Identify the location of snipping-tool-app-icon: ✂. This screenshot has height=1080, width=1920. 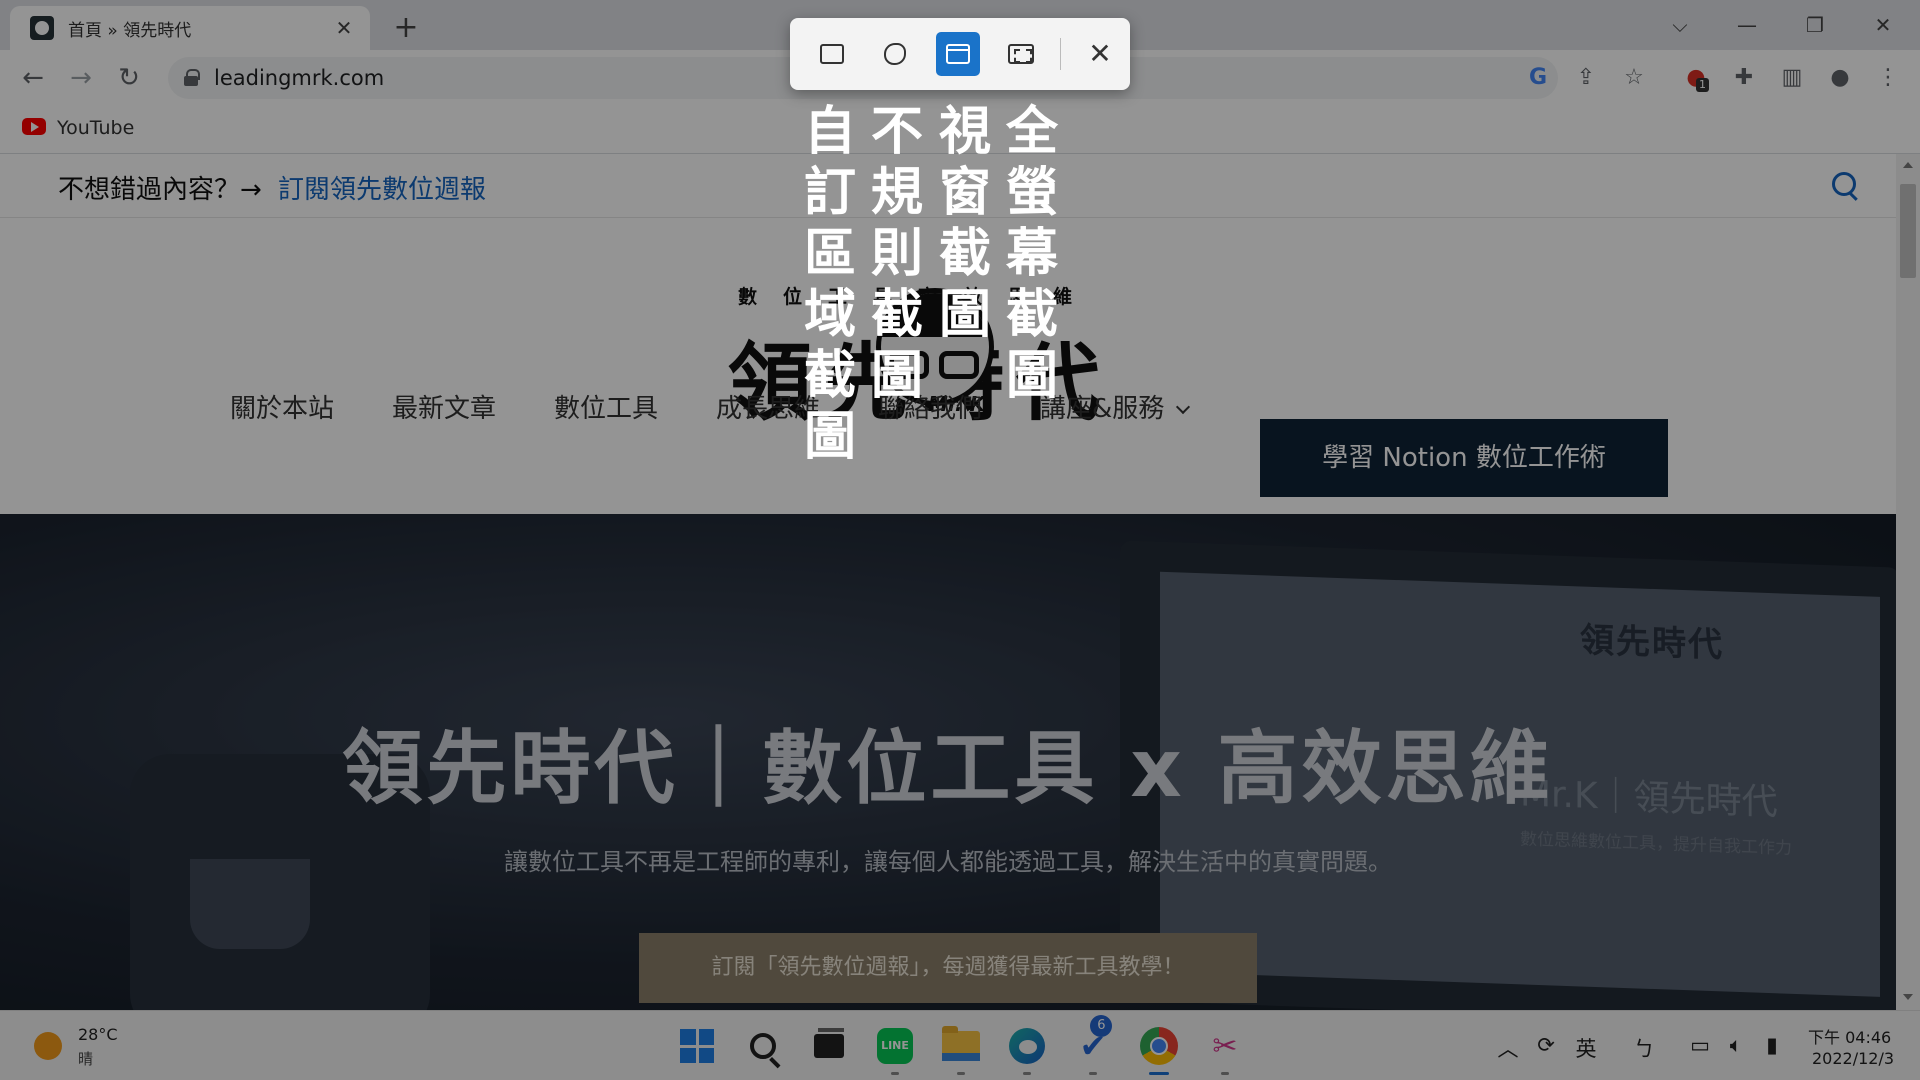
(1225, 1049).